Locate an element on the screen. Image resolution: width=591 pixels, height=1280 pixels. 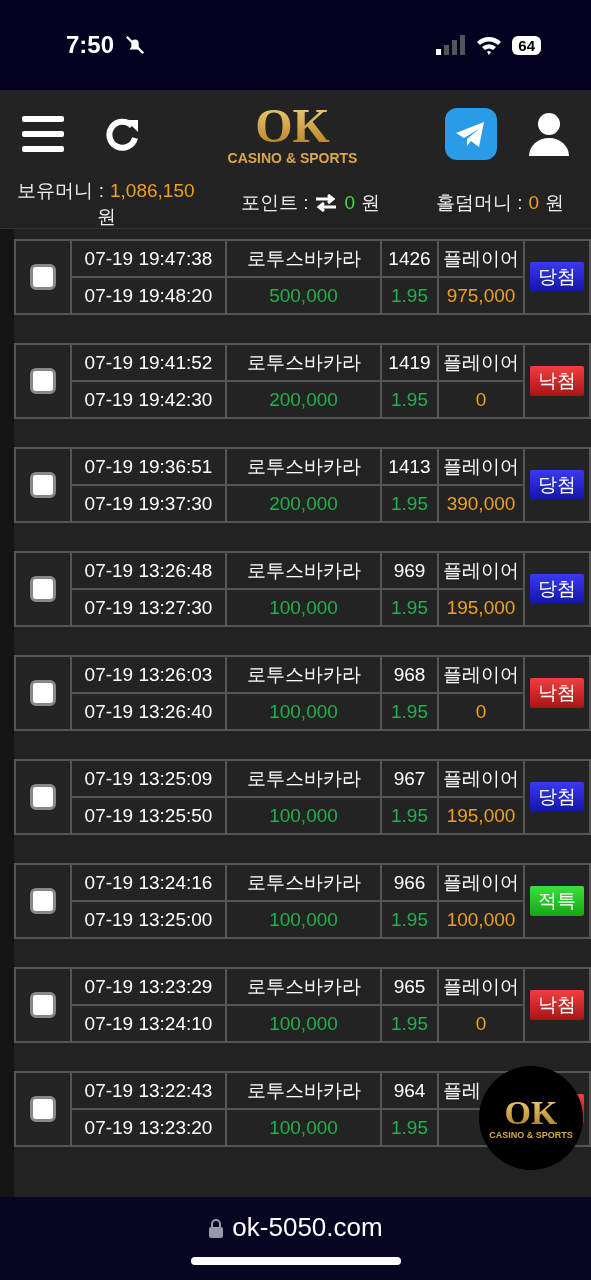
round-number: 966 is located at coordinates (409, 882).